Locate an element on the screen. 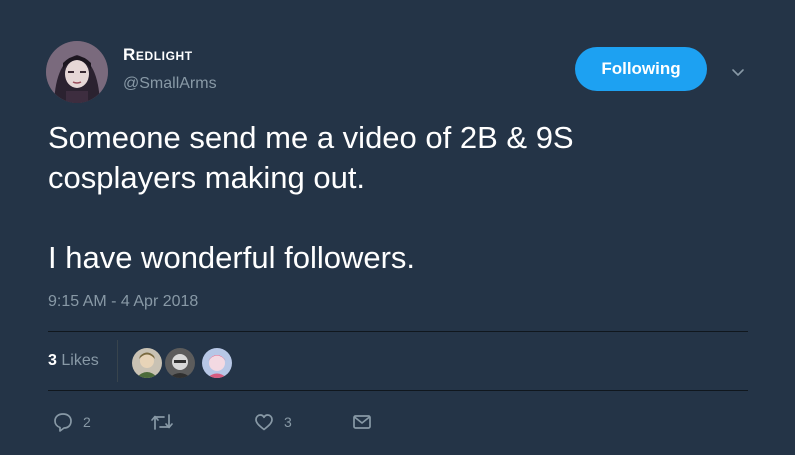 Image resolution: width=795 pixels, height=455 pixels. retweet-icon is located at coordinates (162, 422).